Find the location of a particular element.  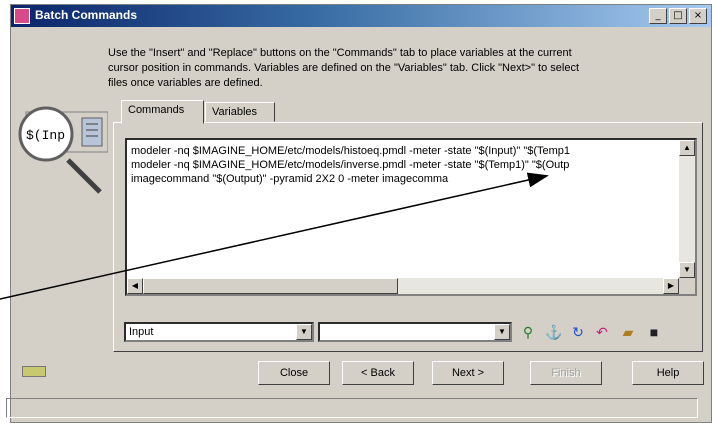

scroll-left-button: ◀ is located at coordinates (135, 286).